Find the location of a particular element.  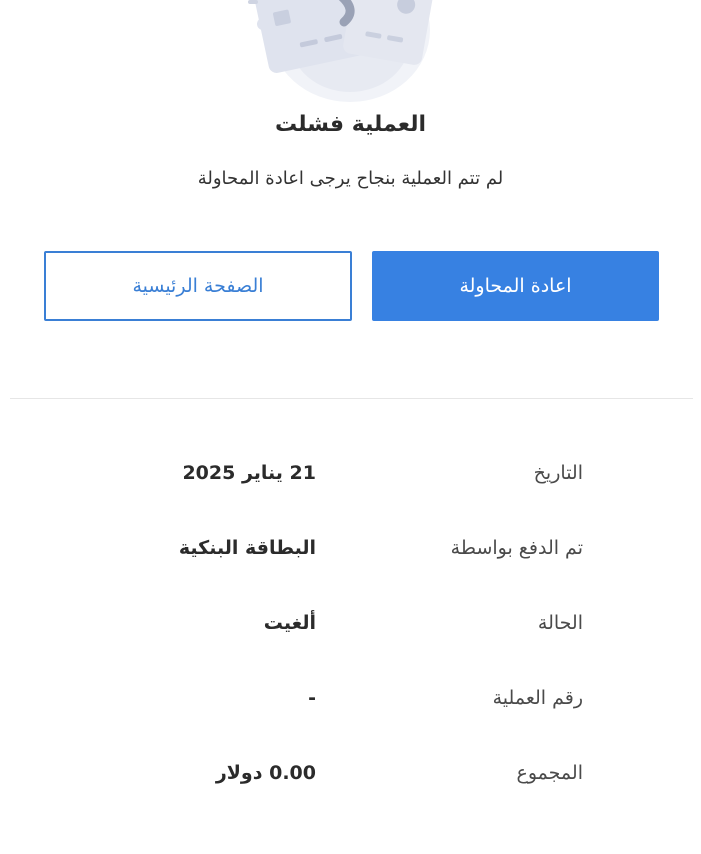

retry-button: اعادة المحاولة is located at coordinates (515, 286).